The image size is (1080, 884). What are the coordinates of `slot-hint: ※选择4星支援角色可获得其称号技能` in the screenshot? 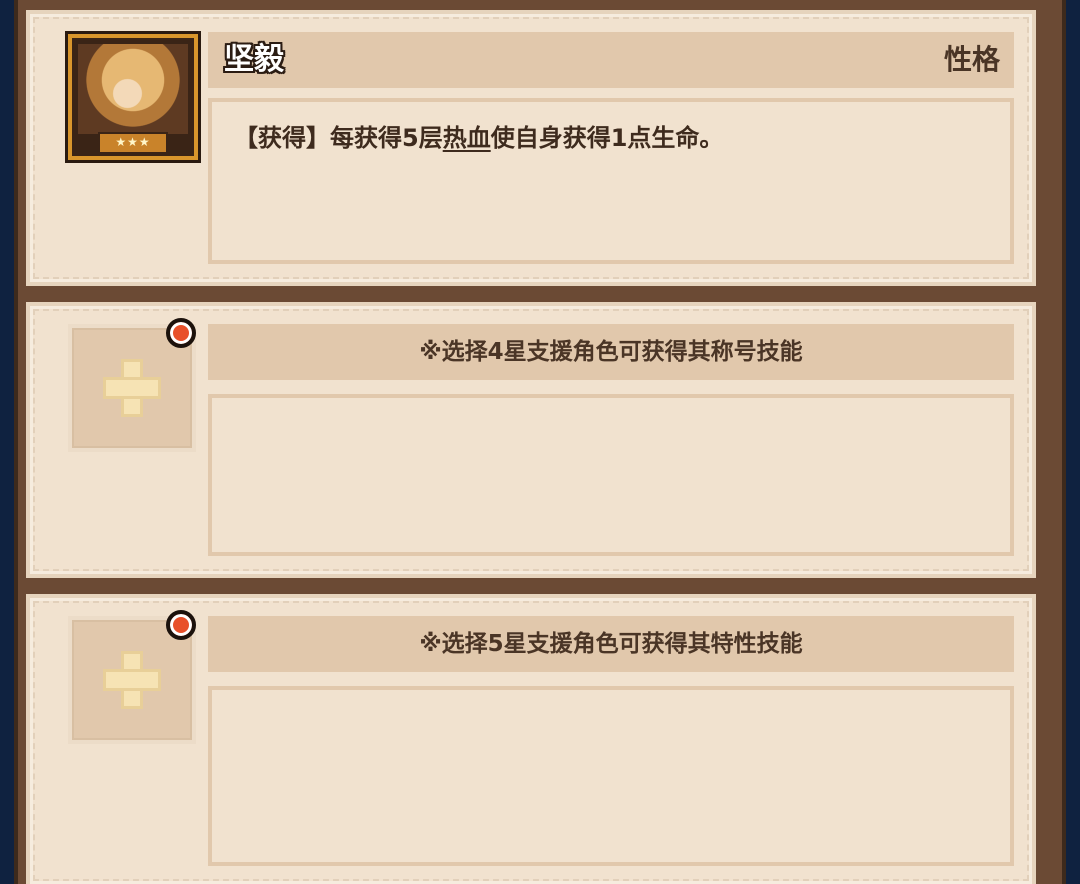 It's located at (611, 352).